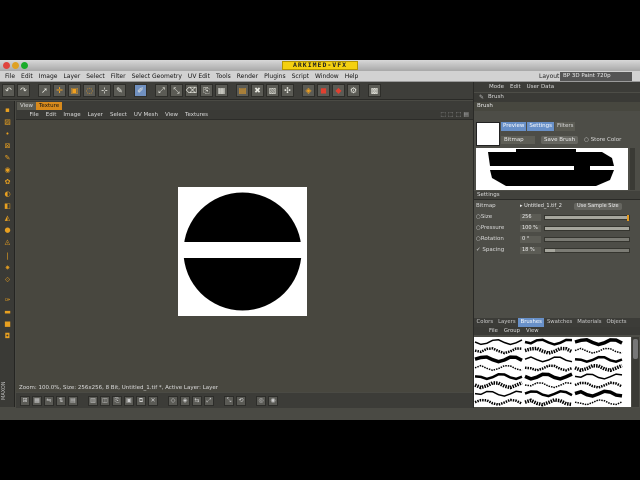 This screenshot has height=480, width=640. What do you see at coordinates (507, 322) in the screenshot?
I see `tab-layers: Layers` at bounding box center [507, 322].